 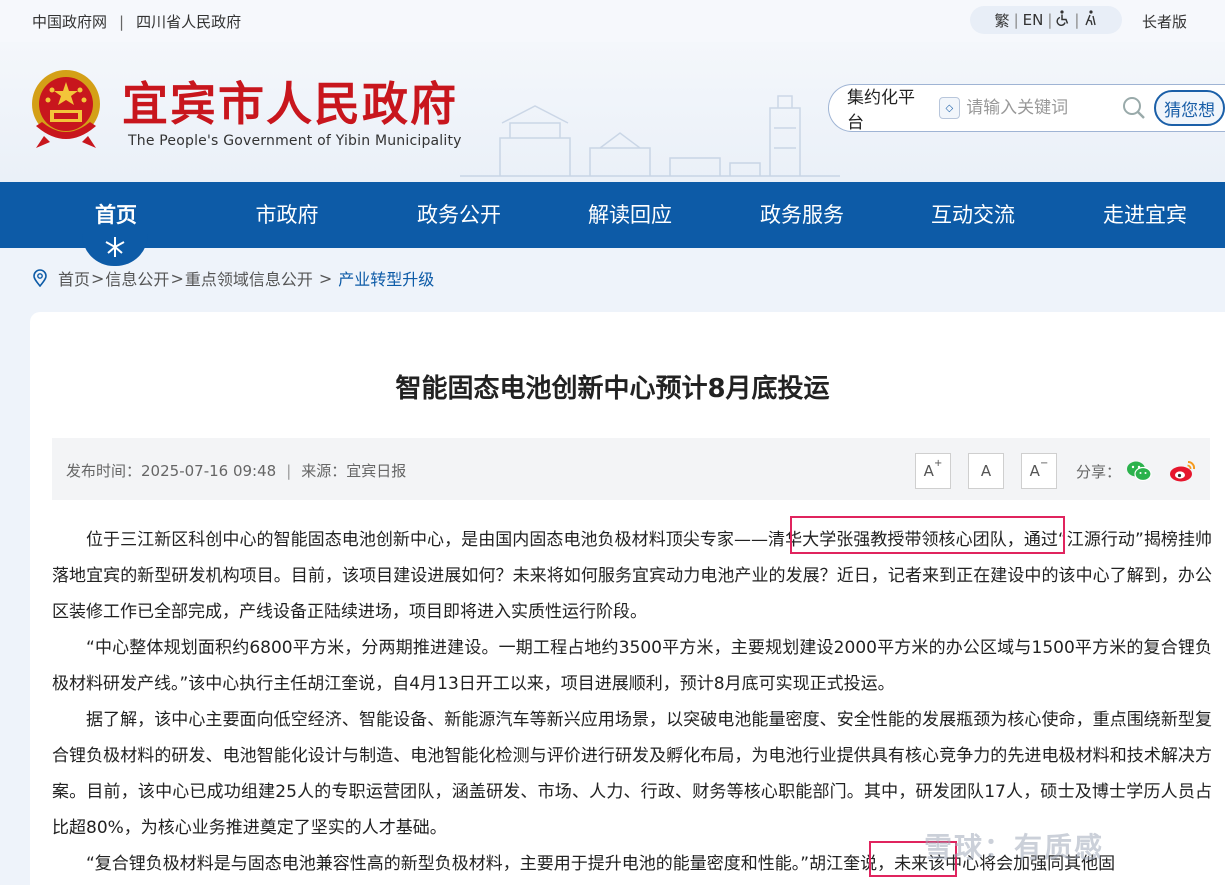 I want to click on elder-mode-link: 长者版, so click(x=1164, y=21).